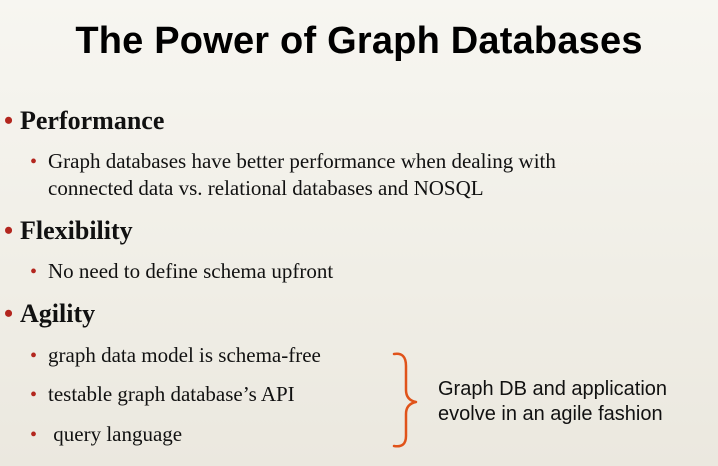  I want to click on sub-bullet-agility-3: • query language, so click(106, 435).